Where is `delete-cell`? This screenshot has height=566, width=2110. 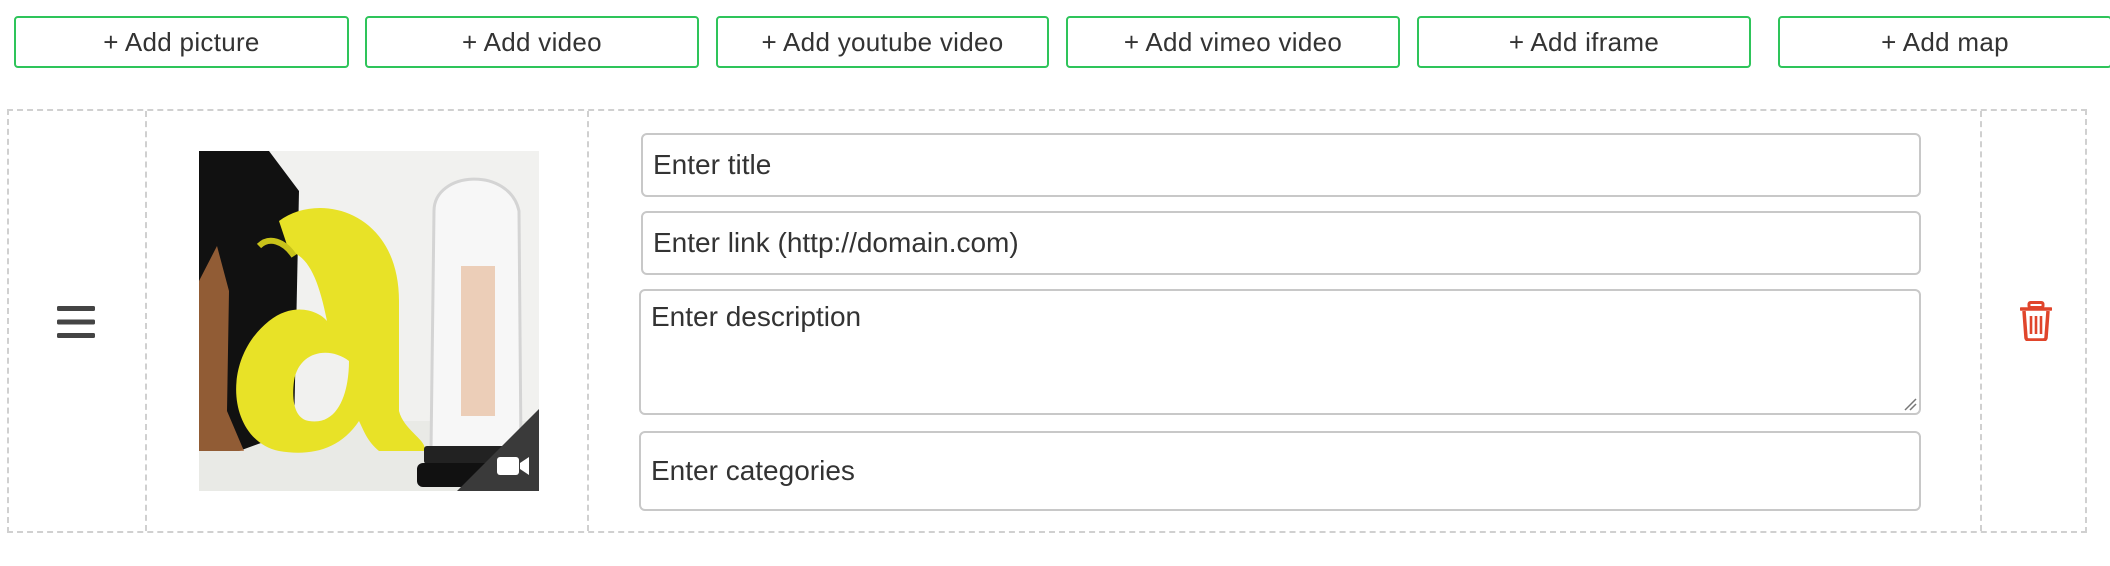 delete-cell is located at coordinates (2032, 321).